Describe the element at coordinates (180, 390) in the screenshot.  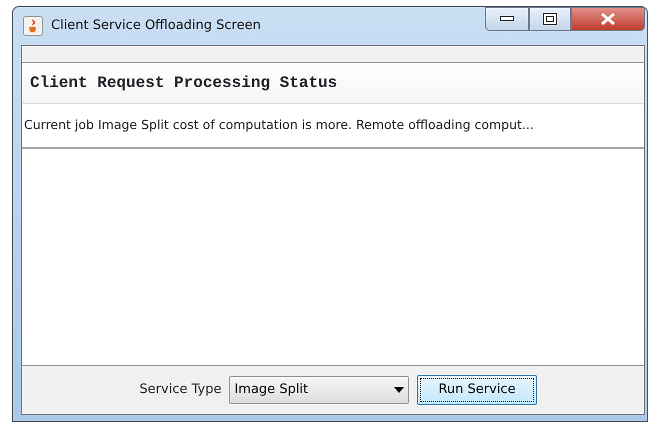
I see `service-type-label: Service Type` at that location.